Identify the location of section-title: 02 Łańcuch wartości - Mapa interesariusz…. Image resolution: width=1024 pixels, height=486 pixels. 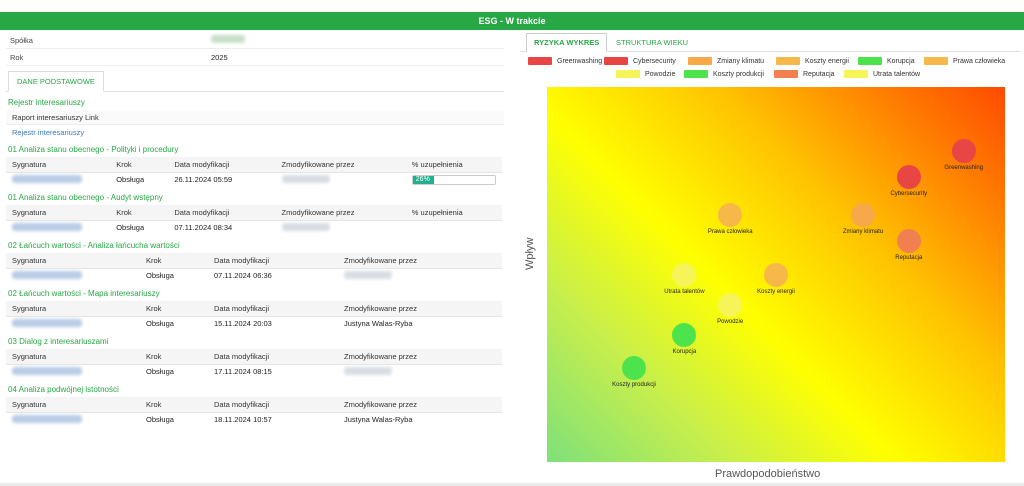
(84, 293).